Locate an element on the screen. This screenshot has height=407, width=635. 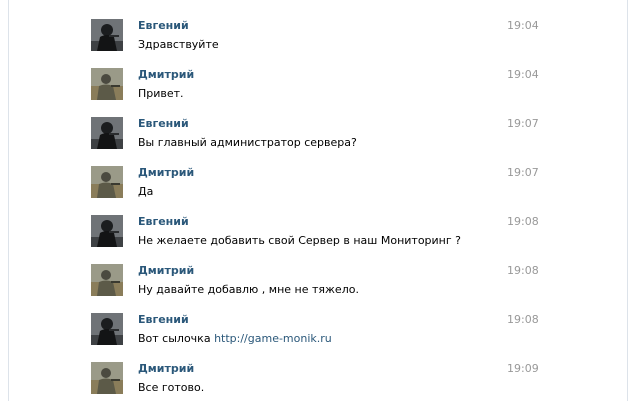
message-item: Дмитрий 19:09 Все готово. is located at coordinates (321, 384).